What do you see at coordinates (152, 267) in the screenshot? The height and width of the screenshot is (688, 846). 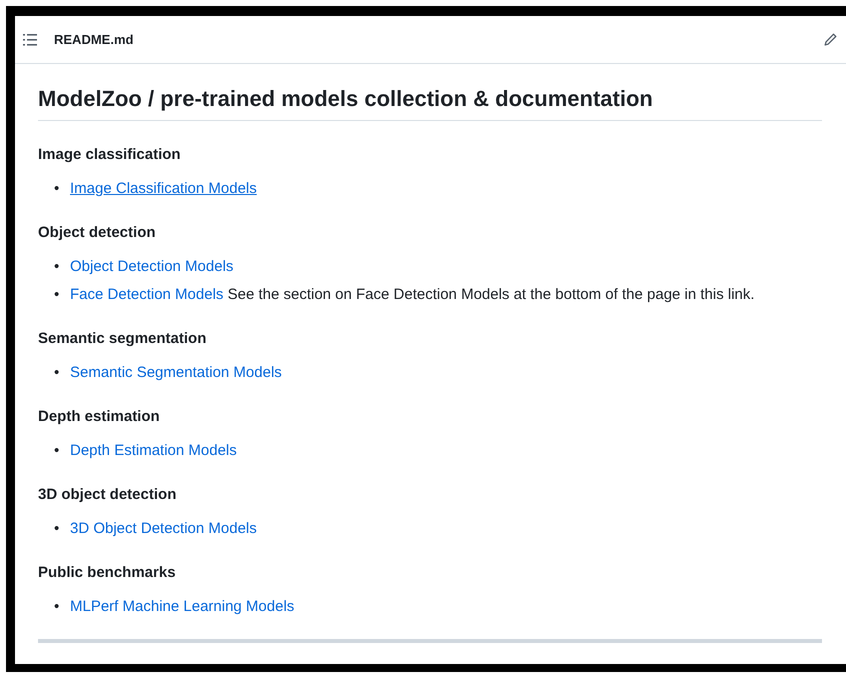 I see `model-link: Object Detection Models` at bounding box center [152, 267].